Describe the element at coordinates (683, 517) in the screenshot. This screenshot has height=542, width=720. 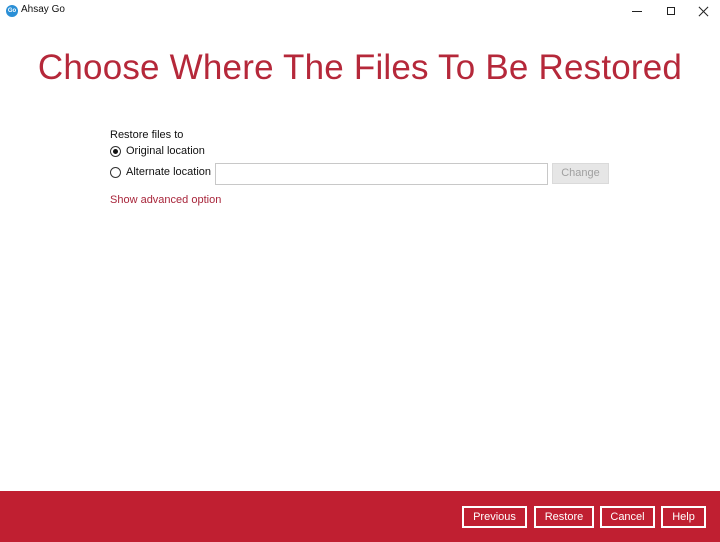
I see `help-button: Help` at that location.